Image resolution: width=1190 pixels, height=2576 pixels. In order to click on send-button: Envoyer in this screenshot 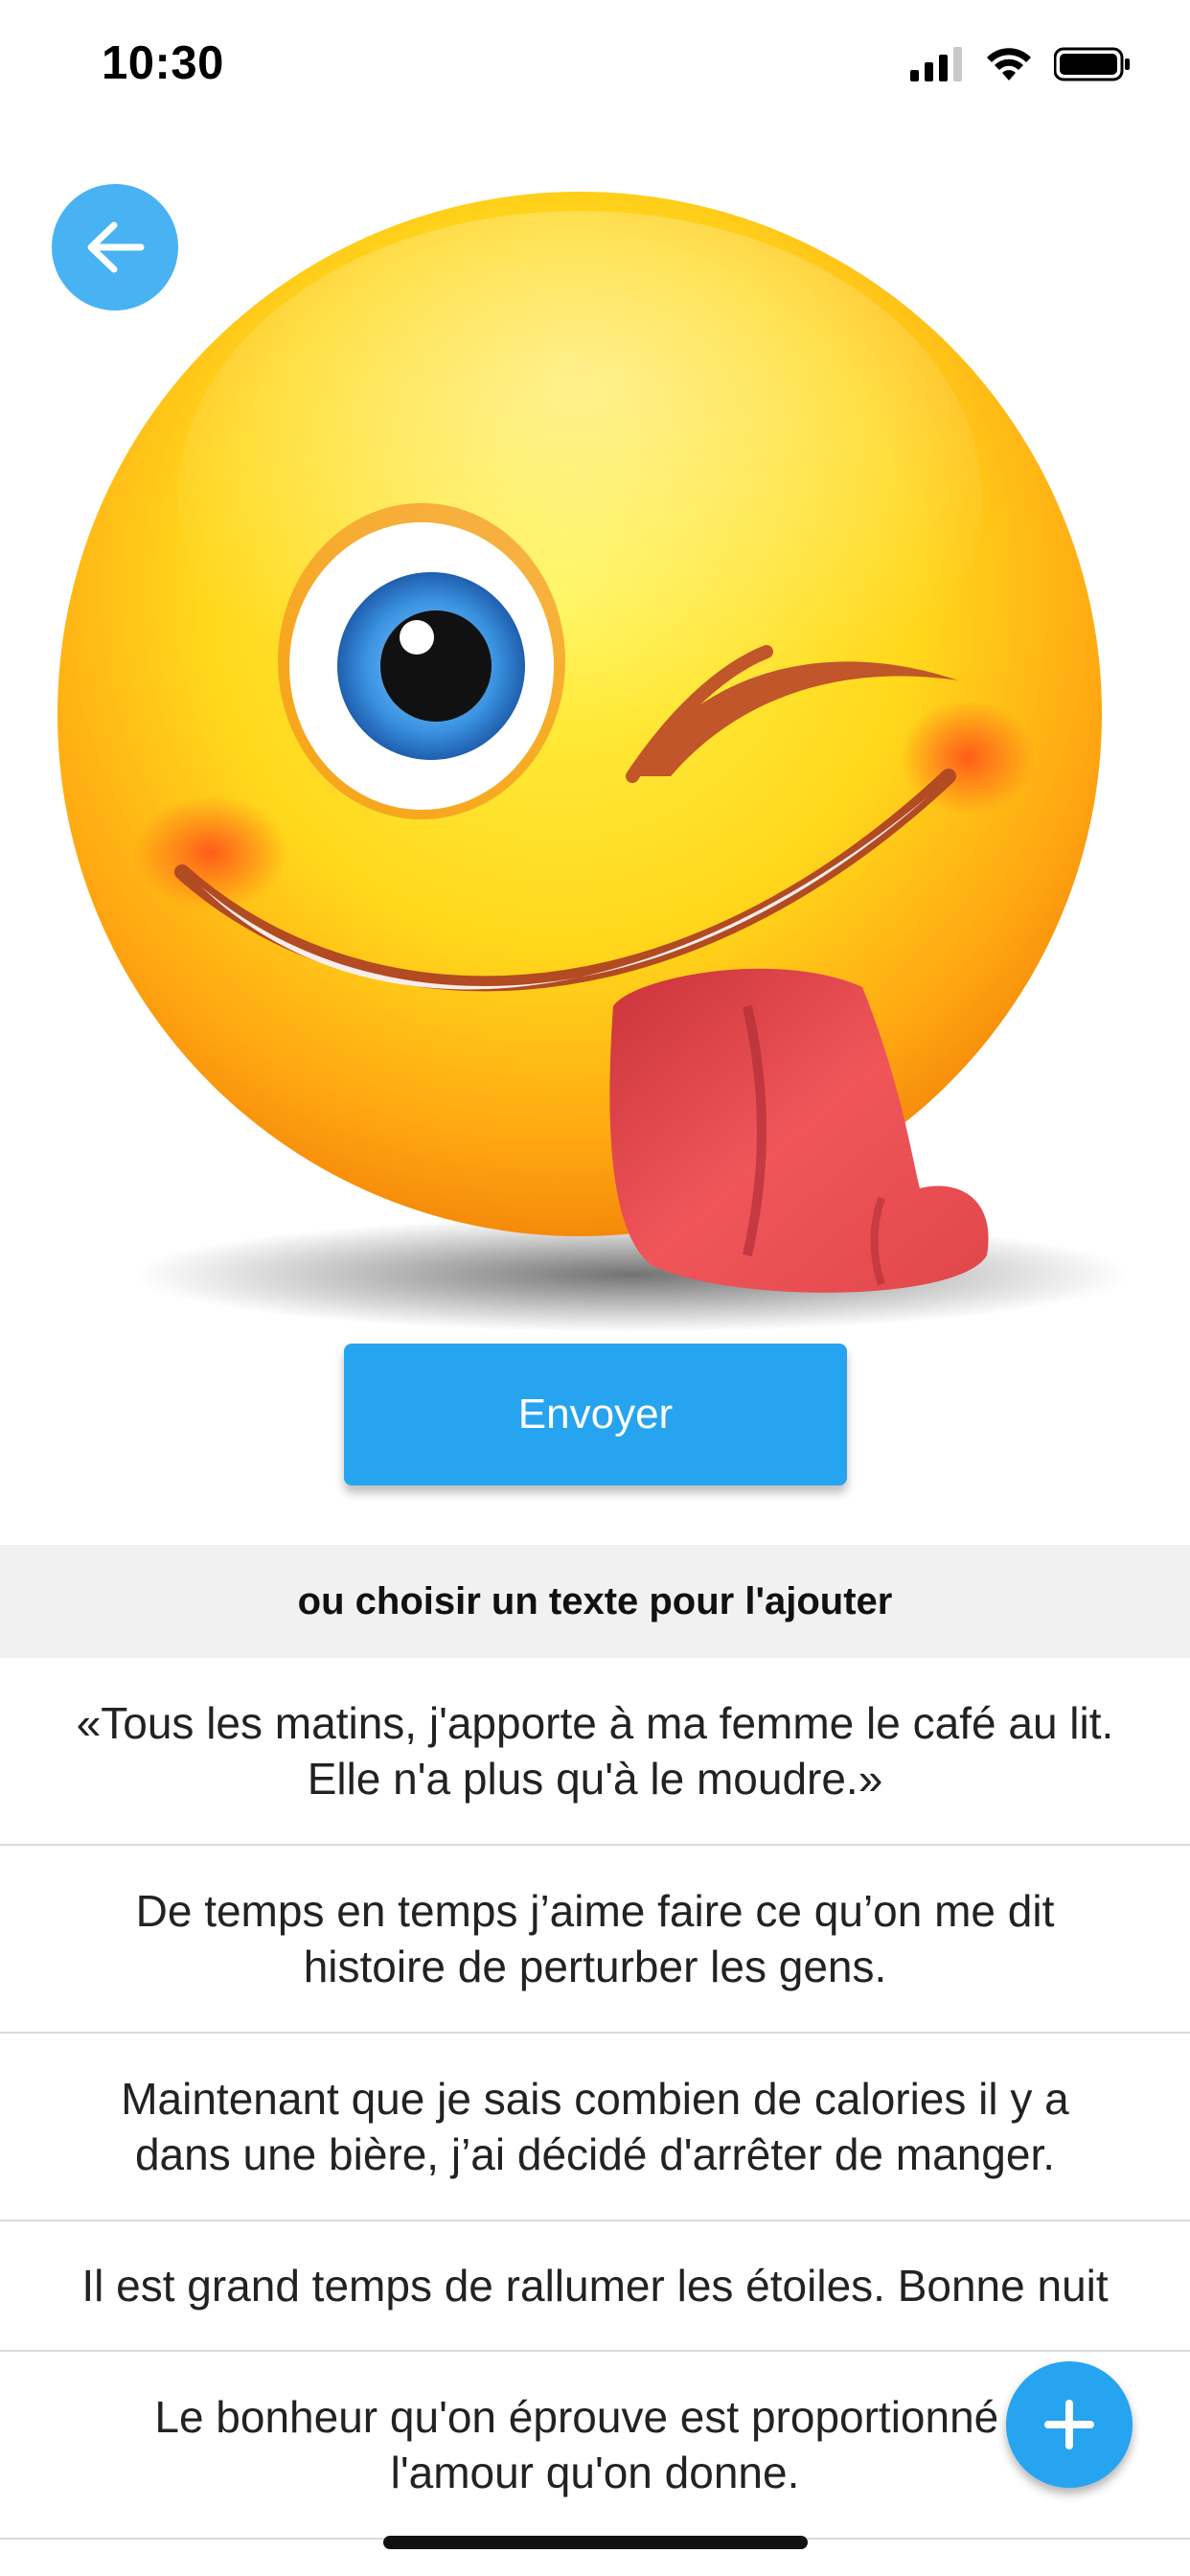, I will do `click(595, 1414)`.